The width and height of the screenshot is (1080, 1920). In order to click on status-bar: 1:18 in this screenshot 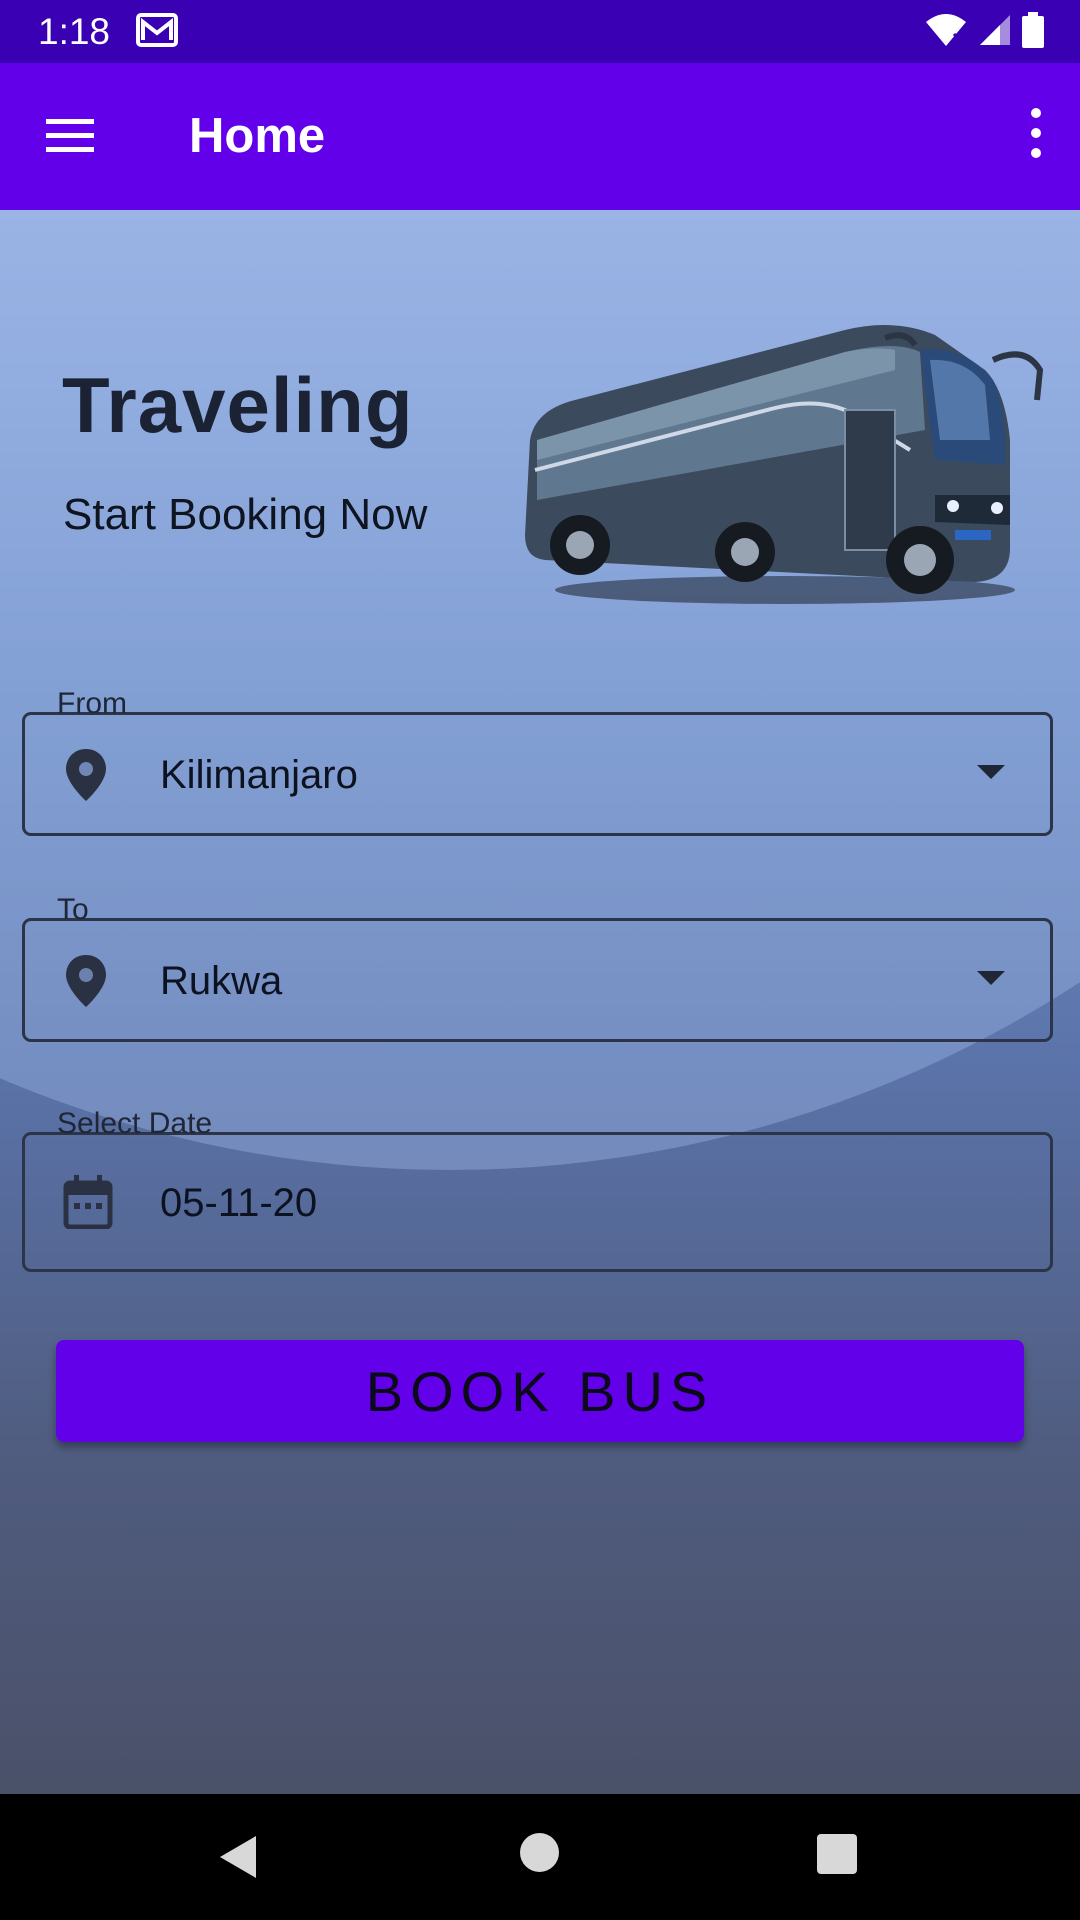, I will do `click(540, 31)`.